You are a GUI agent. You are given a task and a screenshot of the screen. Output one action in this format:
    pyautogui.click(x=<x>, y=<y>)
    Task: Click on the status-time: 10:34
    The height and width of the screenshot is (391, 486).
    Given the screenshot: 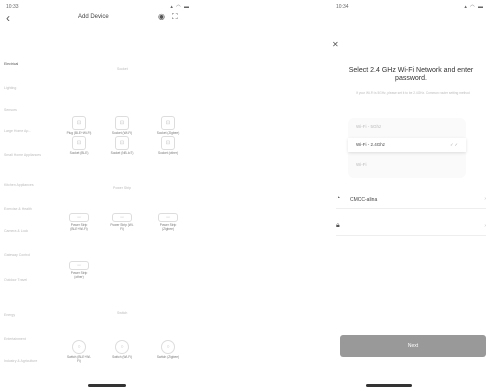 What is the action you would take?
    pyautogui.click(x=342, y=7)
    